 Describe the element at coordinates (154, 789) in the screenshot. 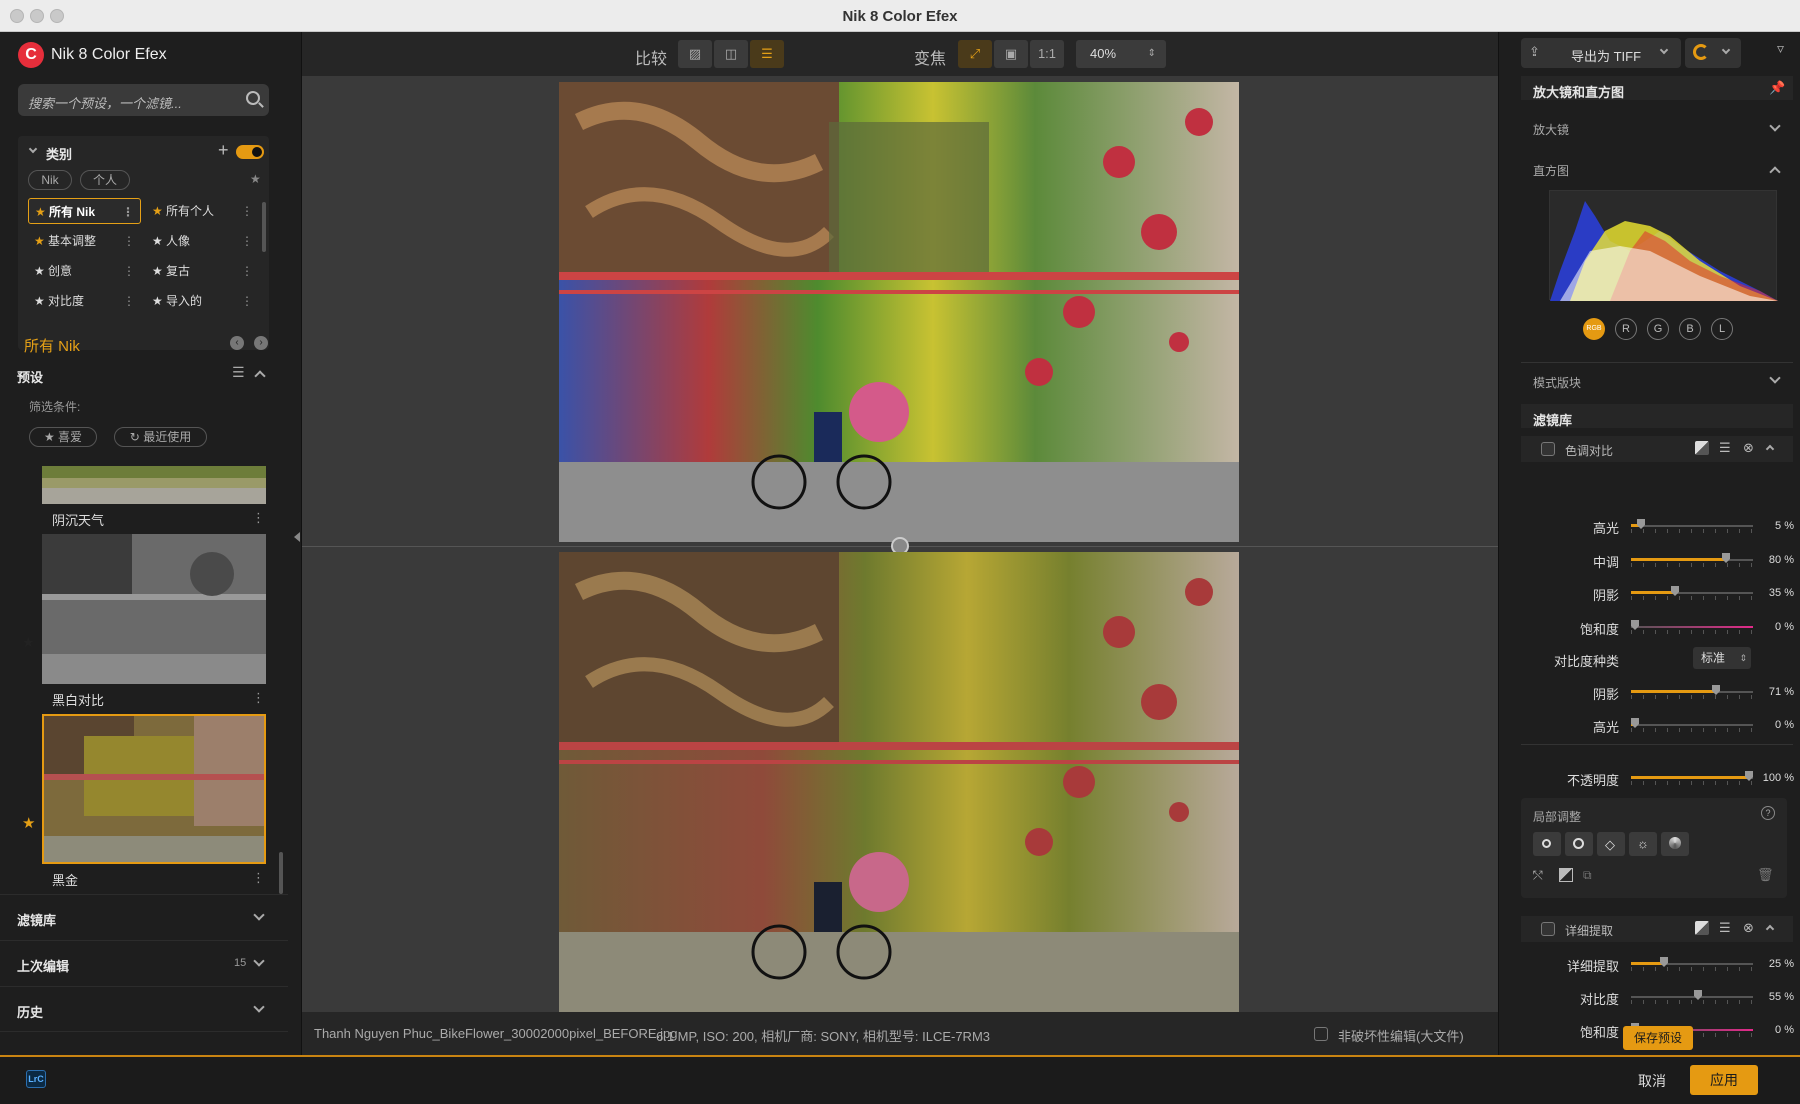

I see `preset-thumb-blackgold` at that location.